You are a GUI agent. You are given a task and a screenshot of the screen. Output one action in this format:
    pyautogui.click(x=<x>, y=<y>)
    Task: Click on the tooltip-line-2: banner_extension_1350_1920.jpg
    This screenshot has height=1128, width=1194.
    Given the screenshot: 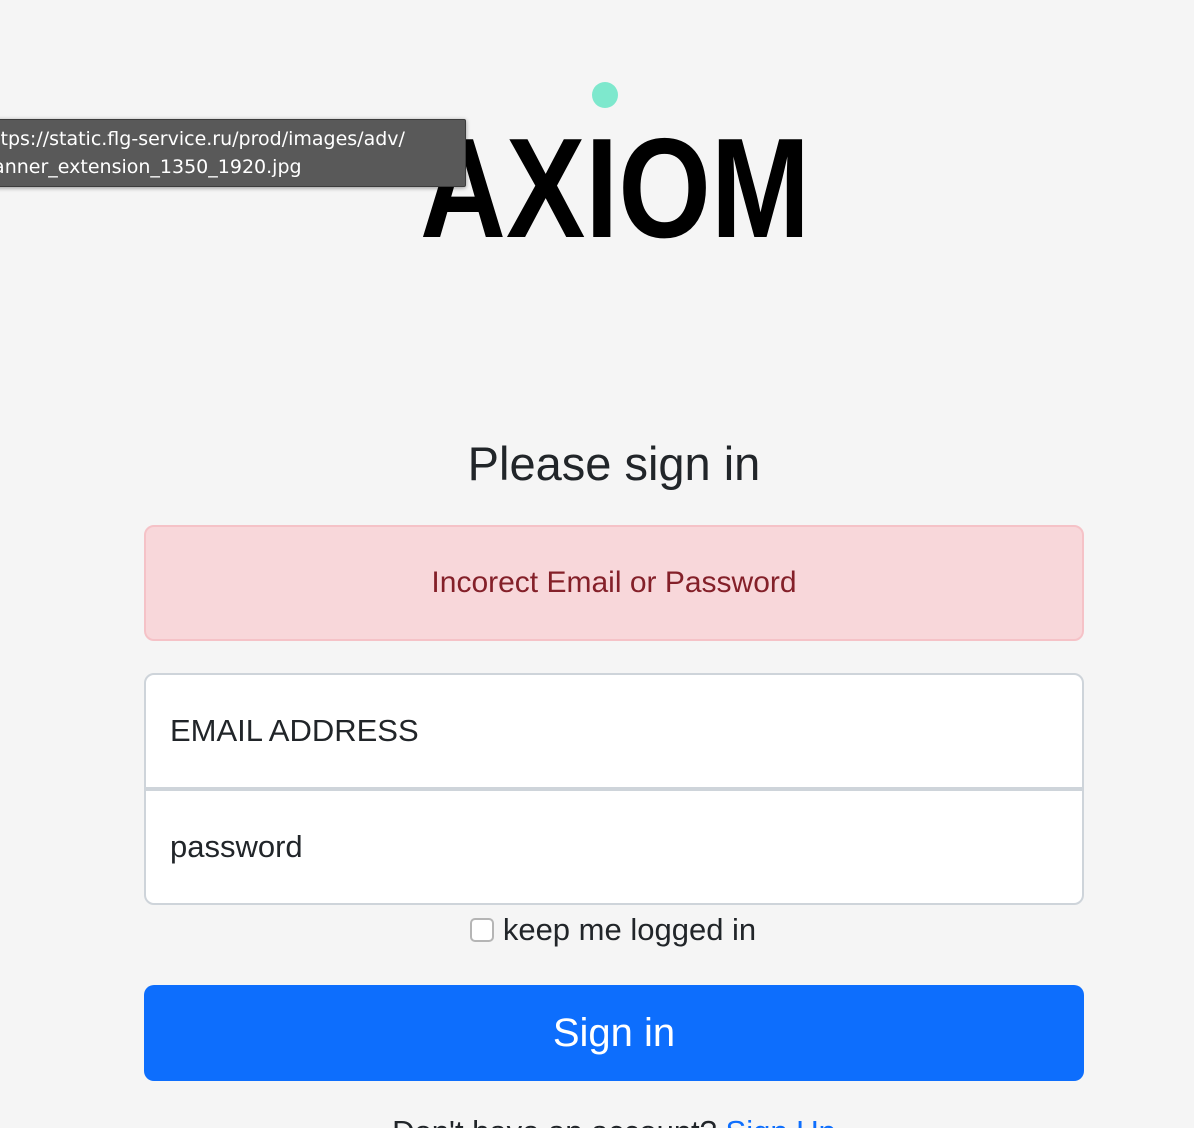 What is the action you would take?
    pyautogui.click(x=151, y=167)
    